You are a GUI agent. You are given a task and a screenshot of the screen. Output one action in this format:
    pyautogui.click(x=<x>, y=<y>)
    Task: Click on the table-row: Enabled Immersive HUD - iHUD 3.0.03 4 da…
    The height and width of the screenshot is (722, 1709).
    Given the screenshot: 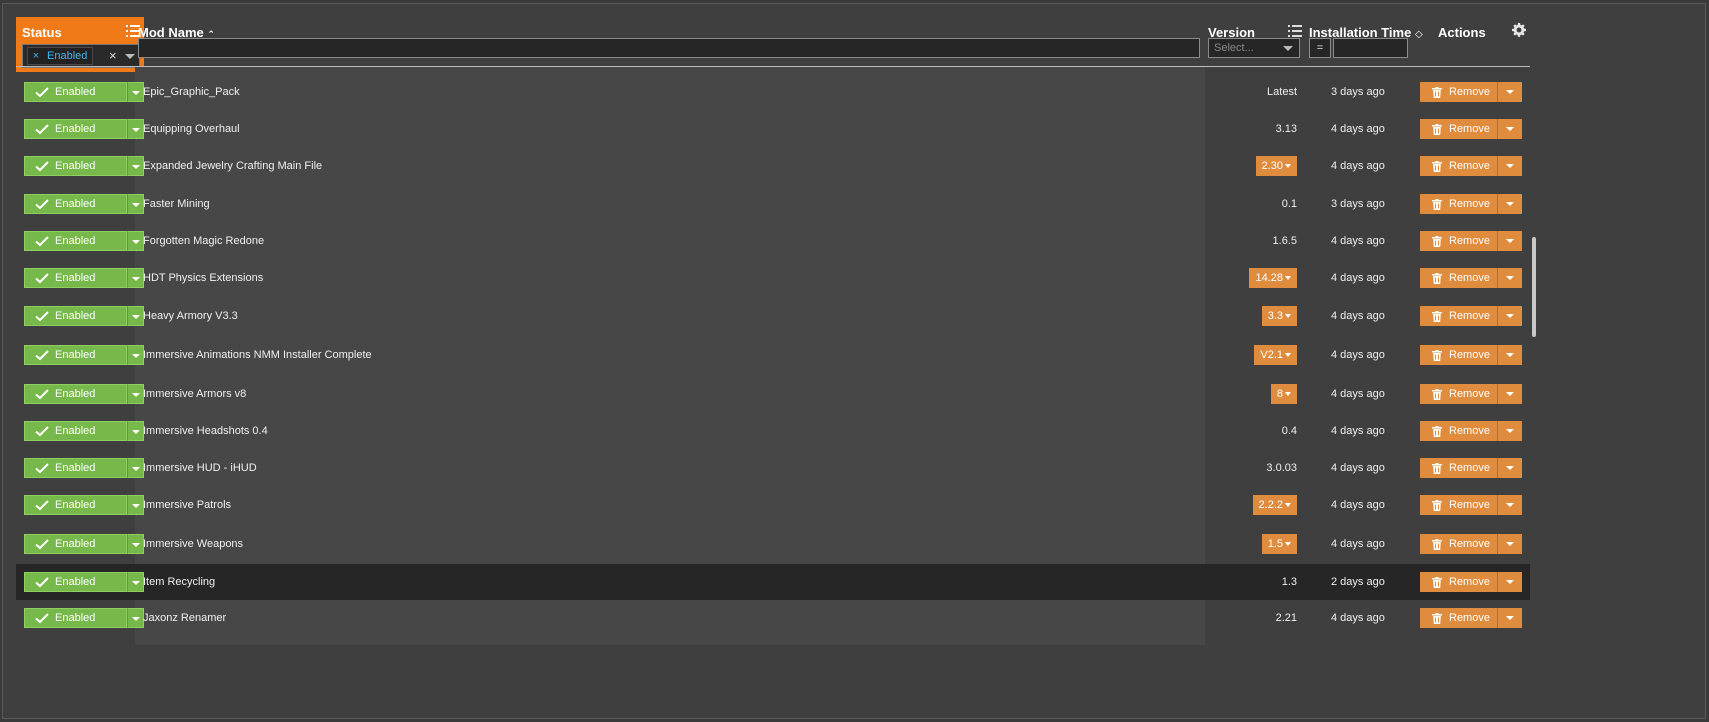 What is the action you would take?
    pyautogui.click(x=773, y=468)
    